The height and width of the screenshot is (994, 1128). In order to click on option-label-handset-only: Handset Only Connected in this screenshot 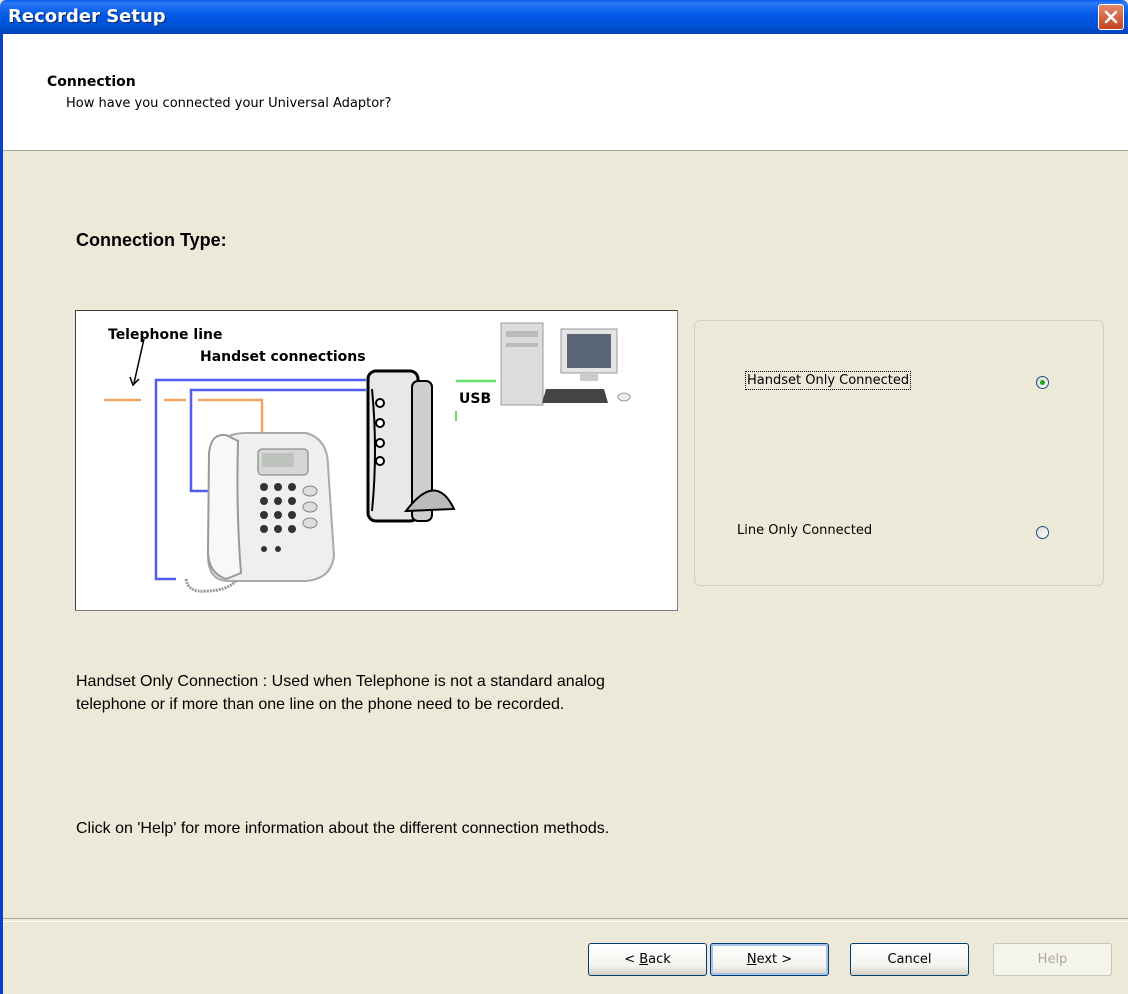, I will do `click(828, 380)`.